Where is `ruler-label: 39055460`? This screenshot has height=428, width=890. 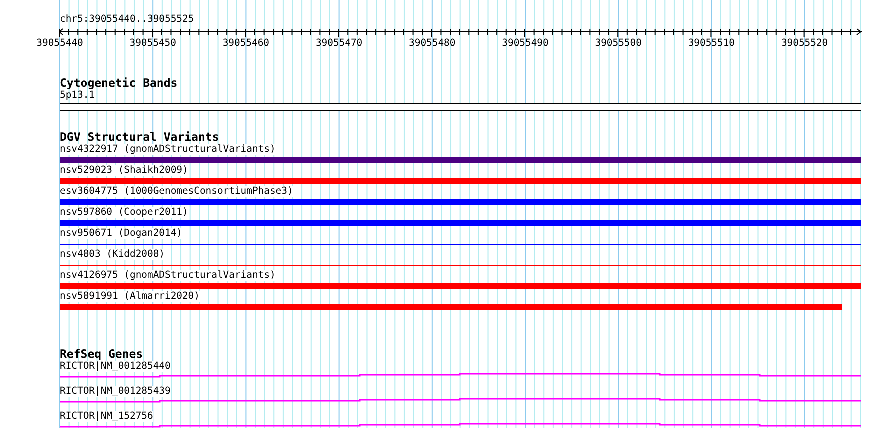
ruler-label: 39055460 is located at coordinates (246, 43).